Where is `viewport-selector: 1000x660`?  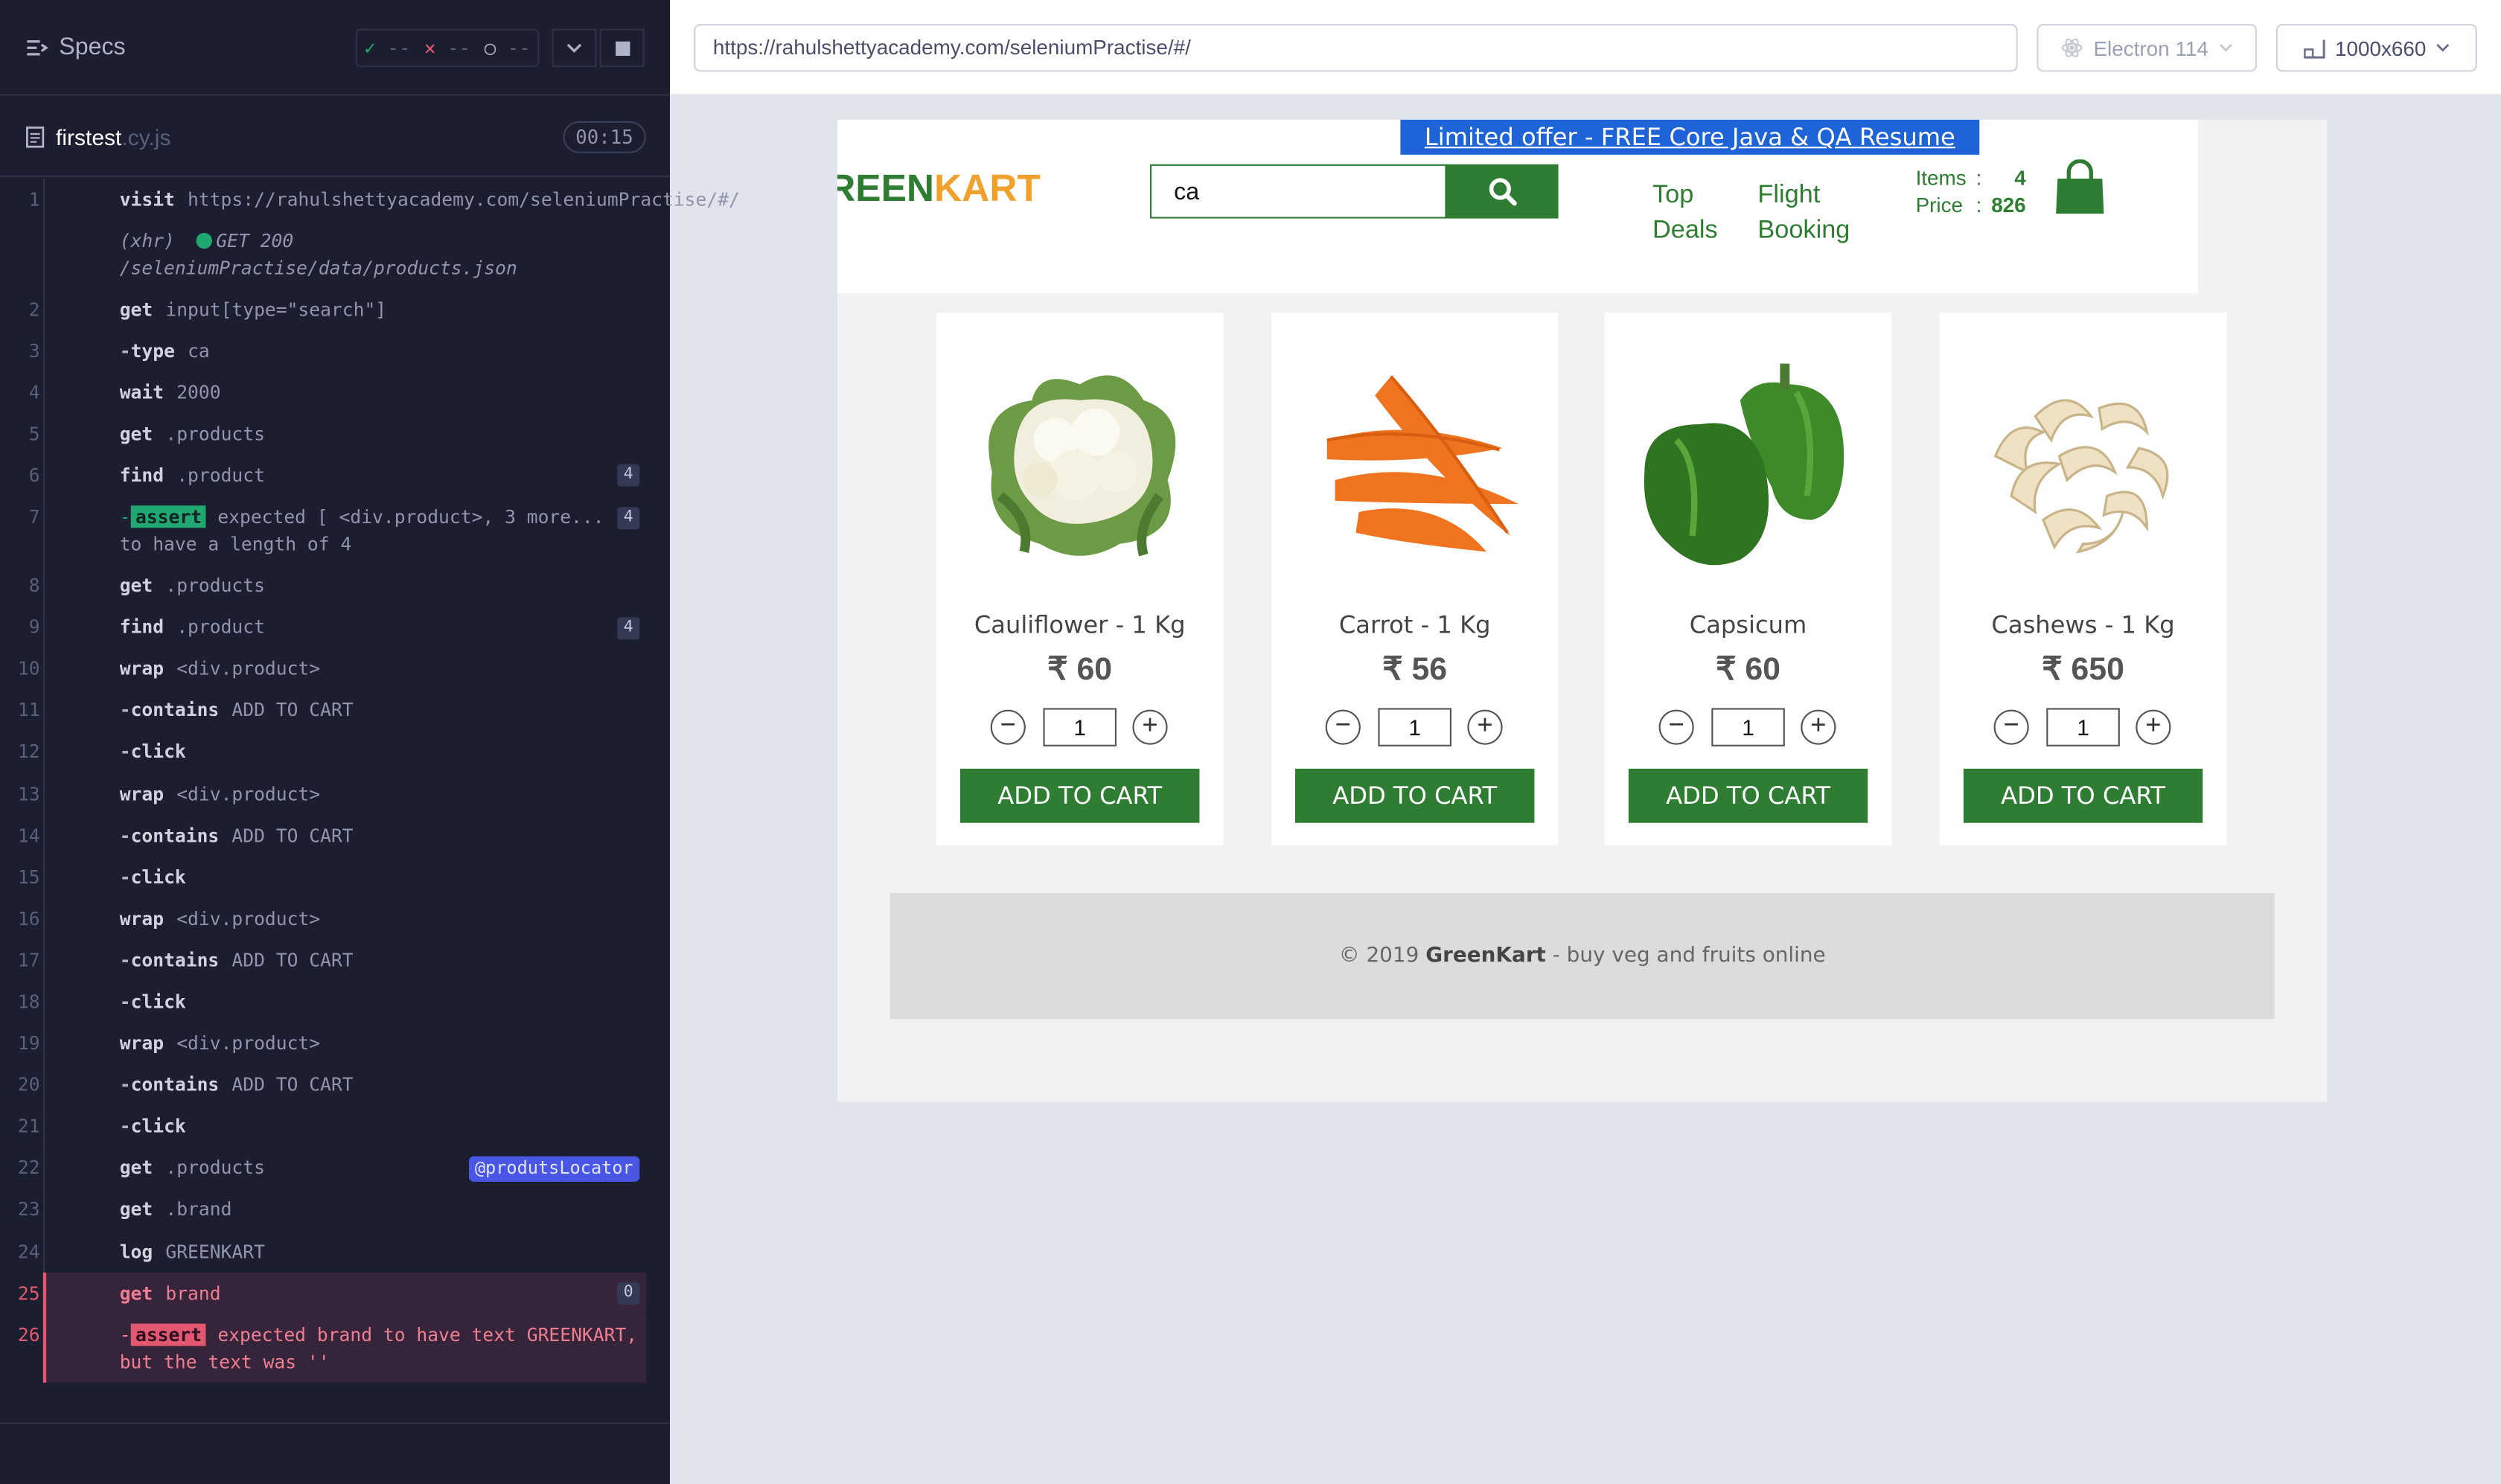 viewport-selector: 1000x660 is located at coordinates (2376, 48).